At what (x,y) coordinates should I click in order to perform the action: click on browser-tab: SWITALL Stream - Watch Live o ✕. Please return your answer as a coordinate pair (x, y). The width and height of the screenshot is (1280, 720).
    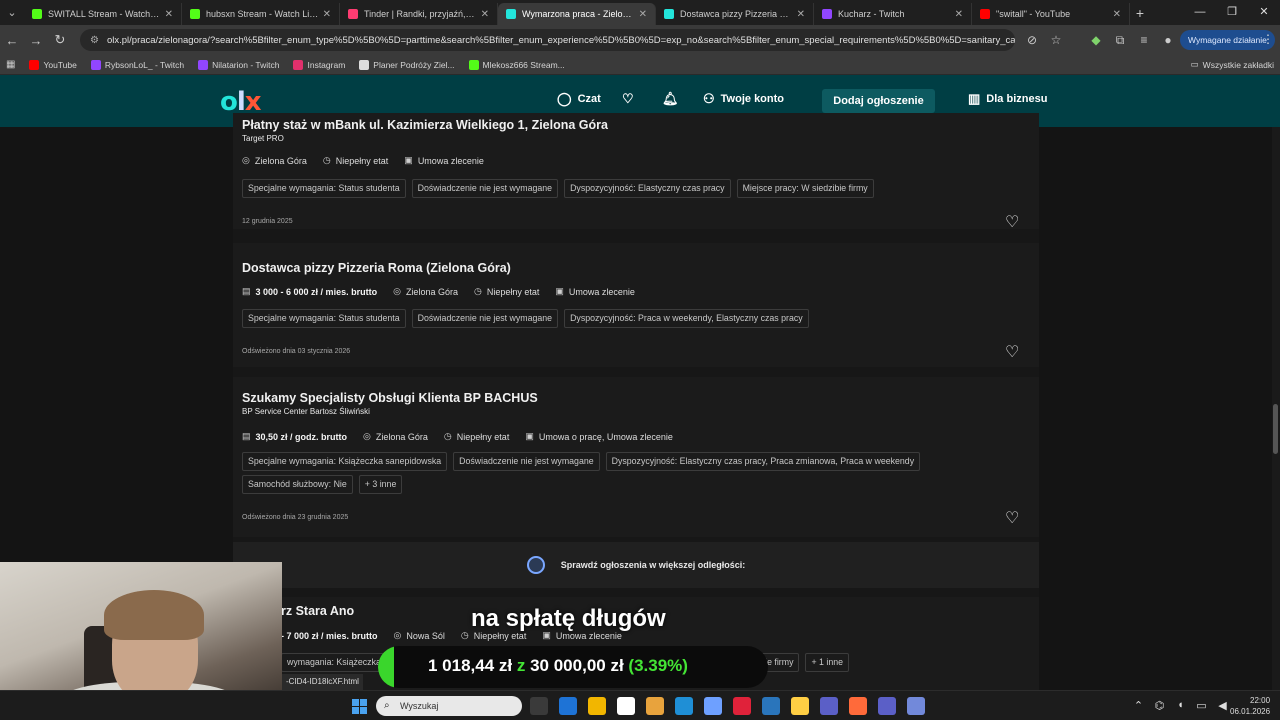
    Looking at the image, I should click on (103, 14).